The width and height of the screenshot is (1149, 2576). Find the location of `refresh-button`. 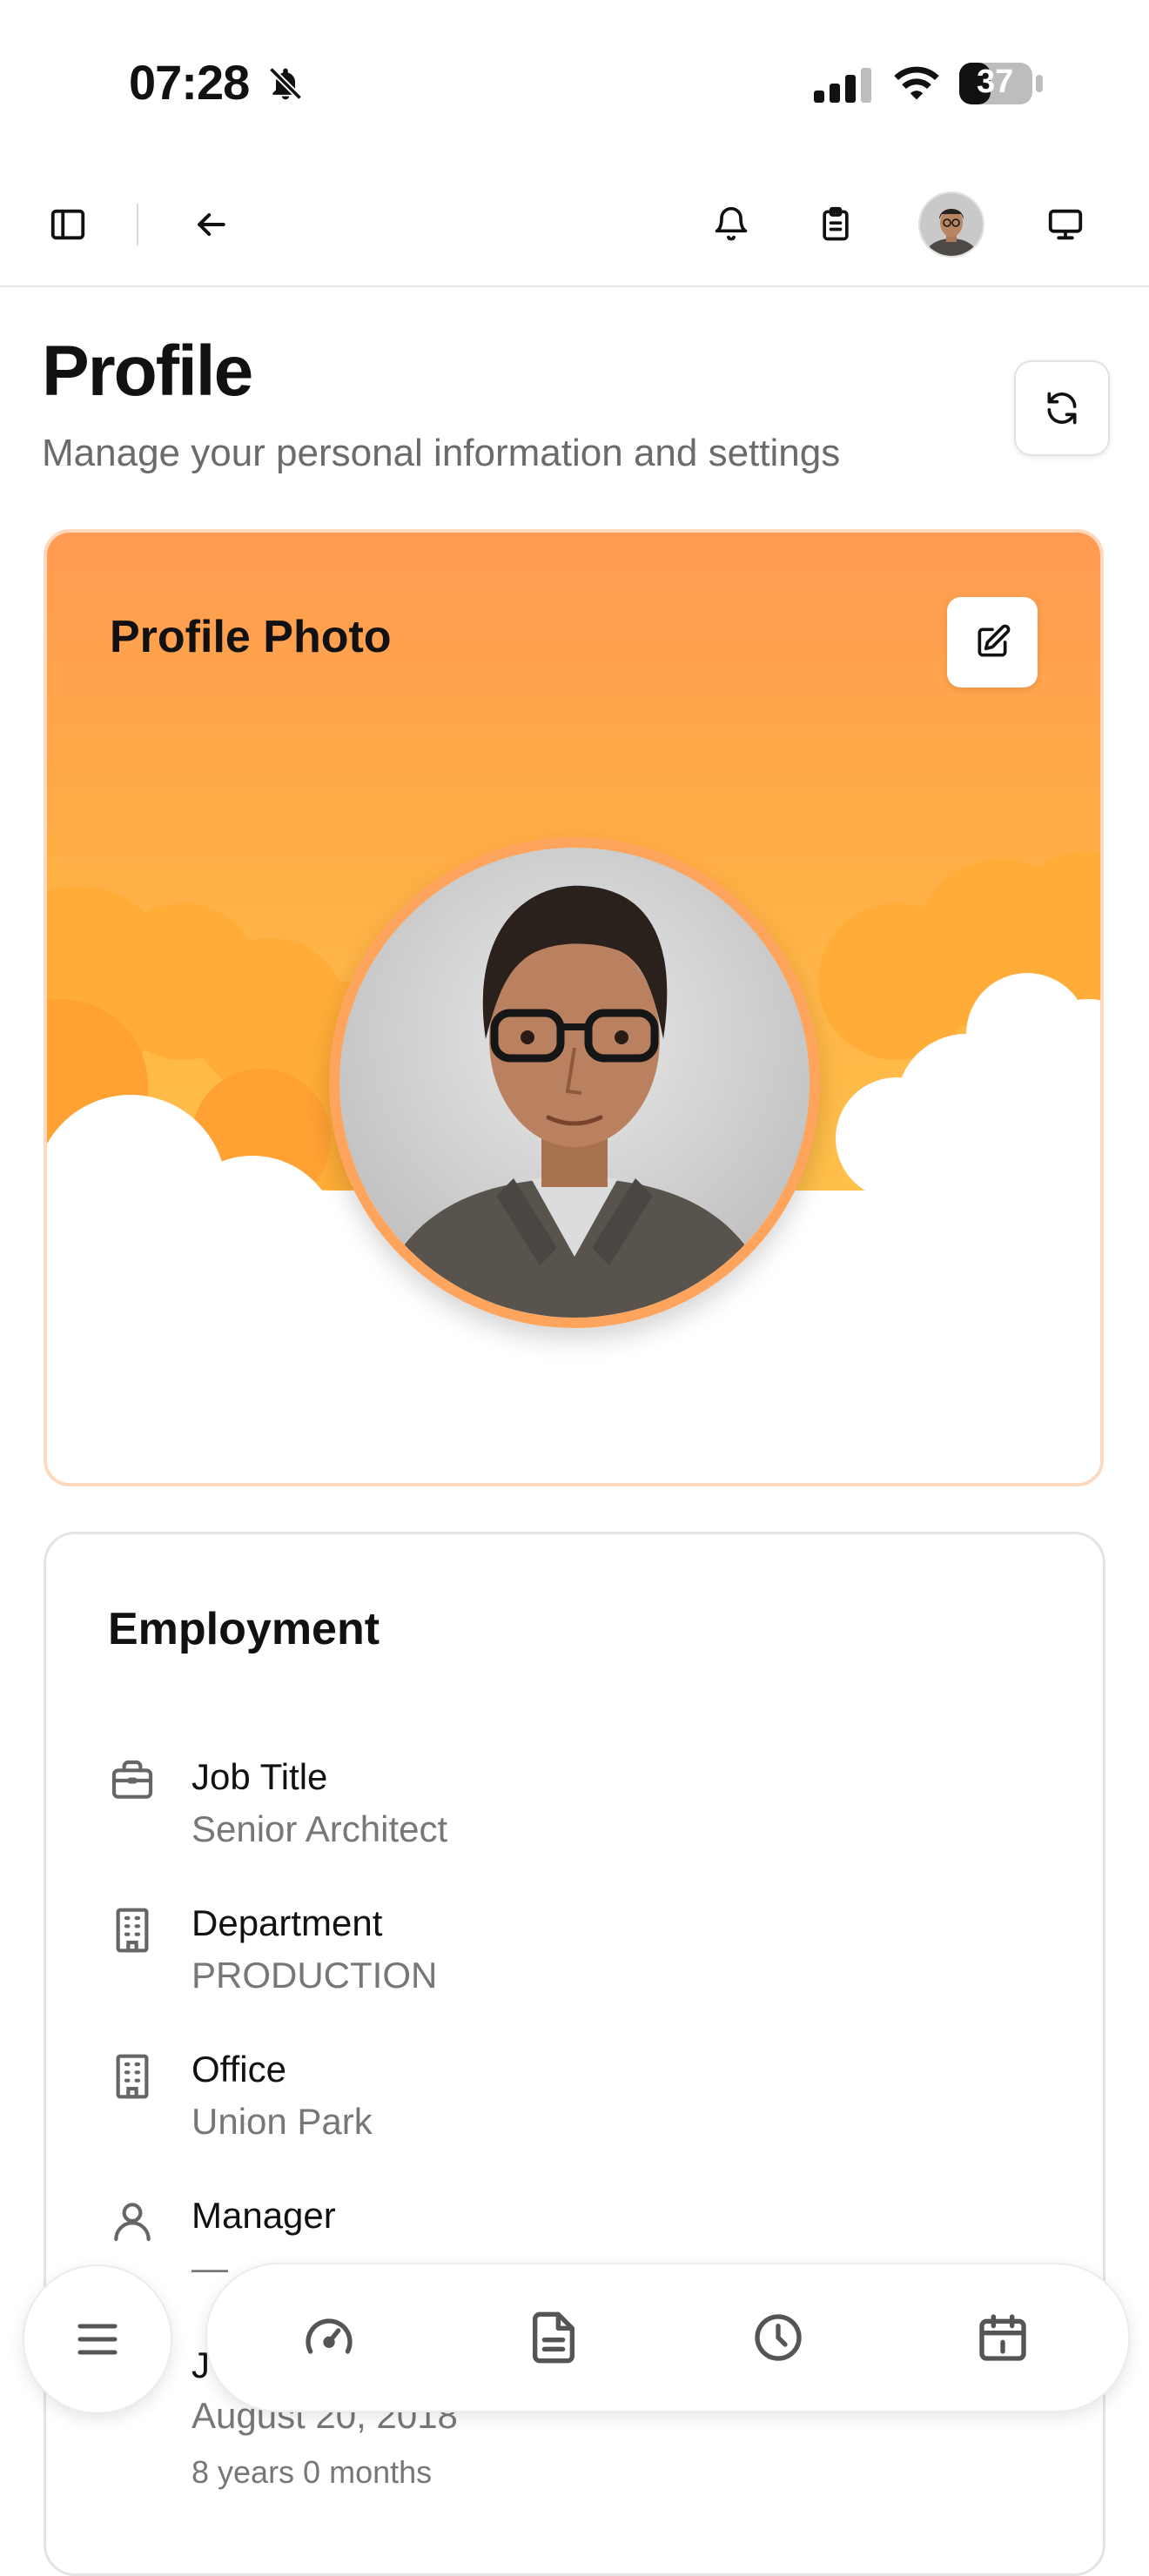

refresh-button is located at coordinates (1062, 408).